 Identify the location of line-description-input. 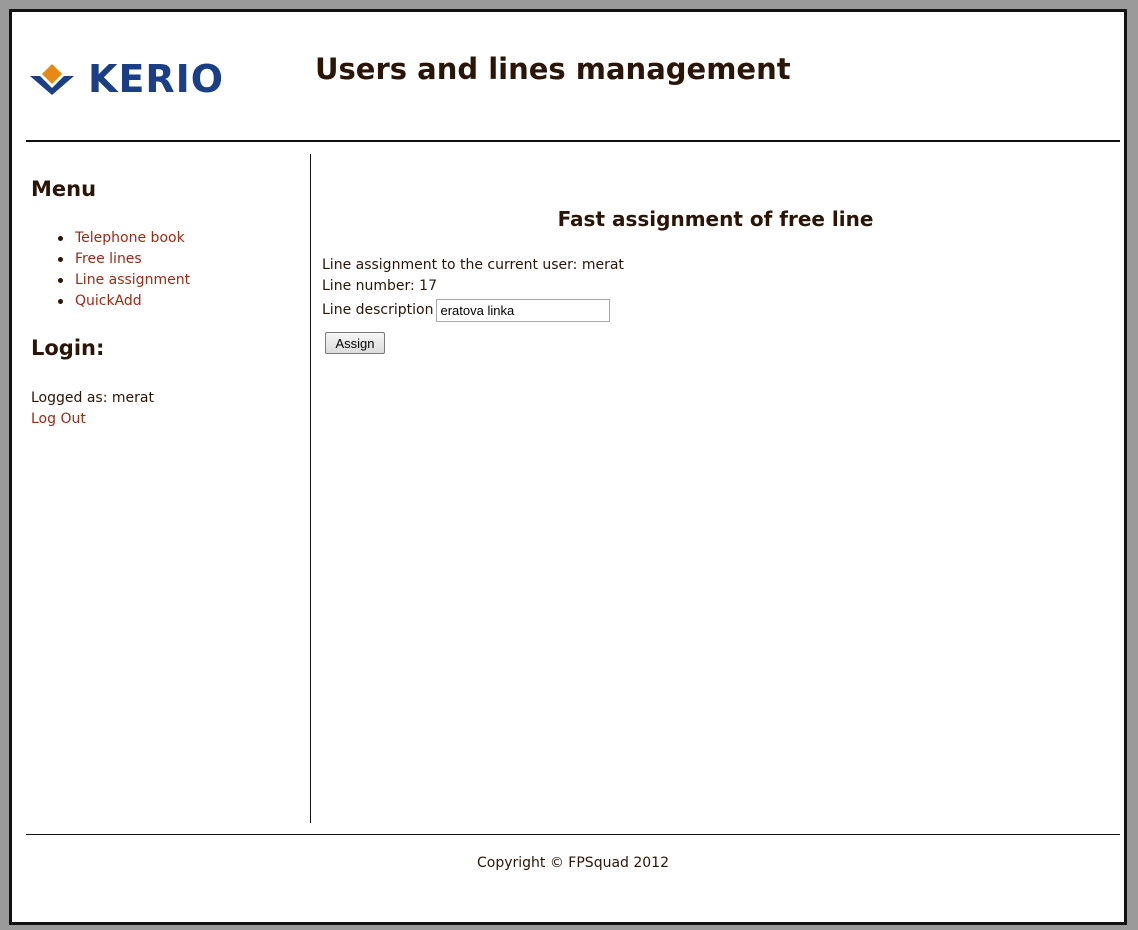
(523, 310).